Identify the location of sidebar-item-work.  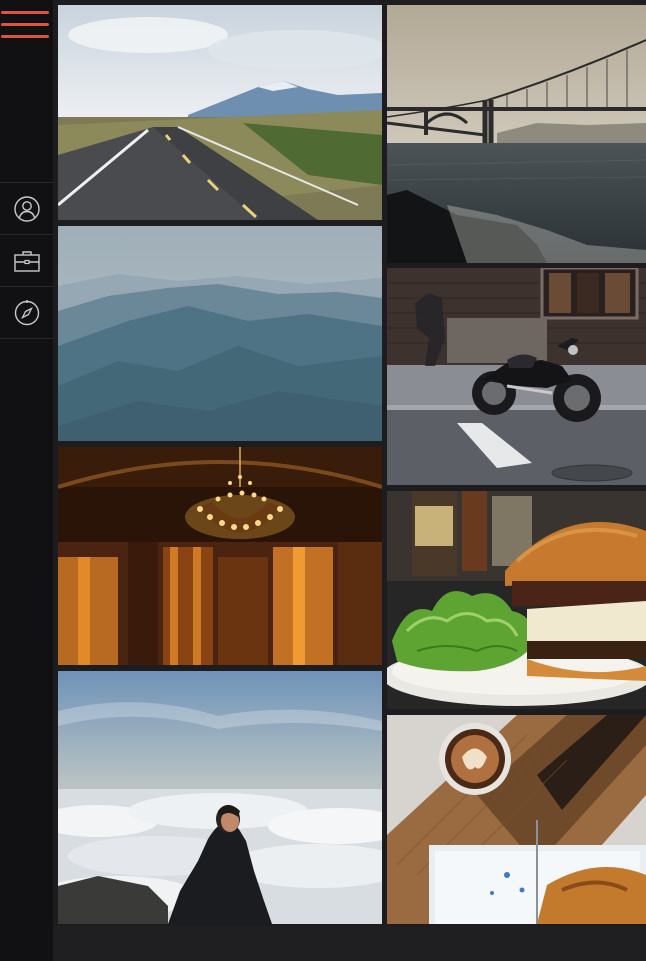
(26, 261).